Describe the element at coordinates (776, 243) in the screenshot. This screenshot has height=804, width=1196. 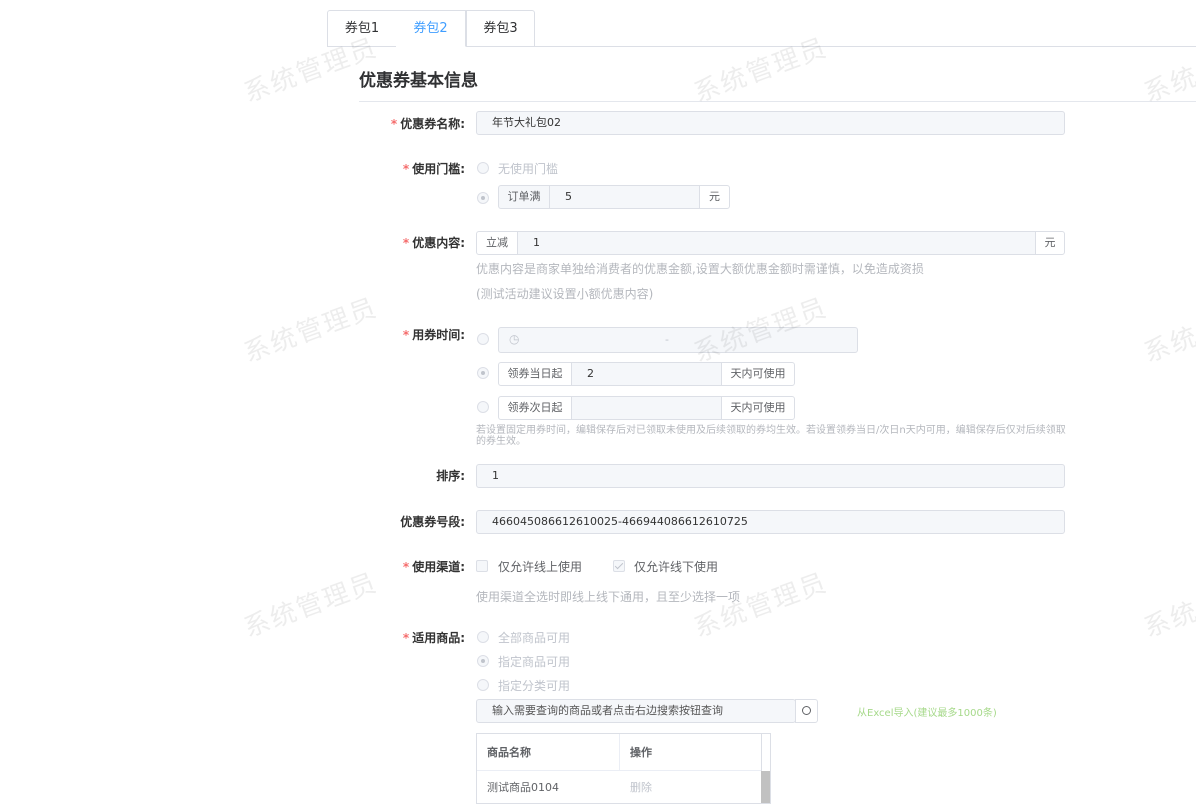
I see `discount-amount-input: 1` at that location.